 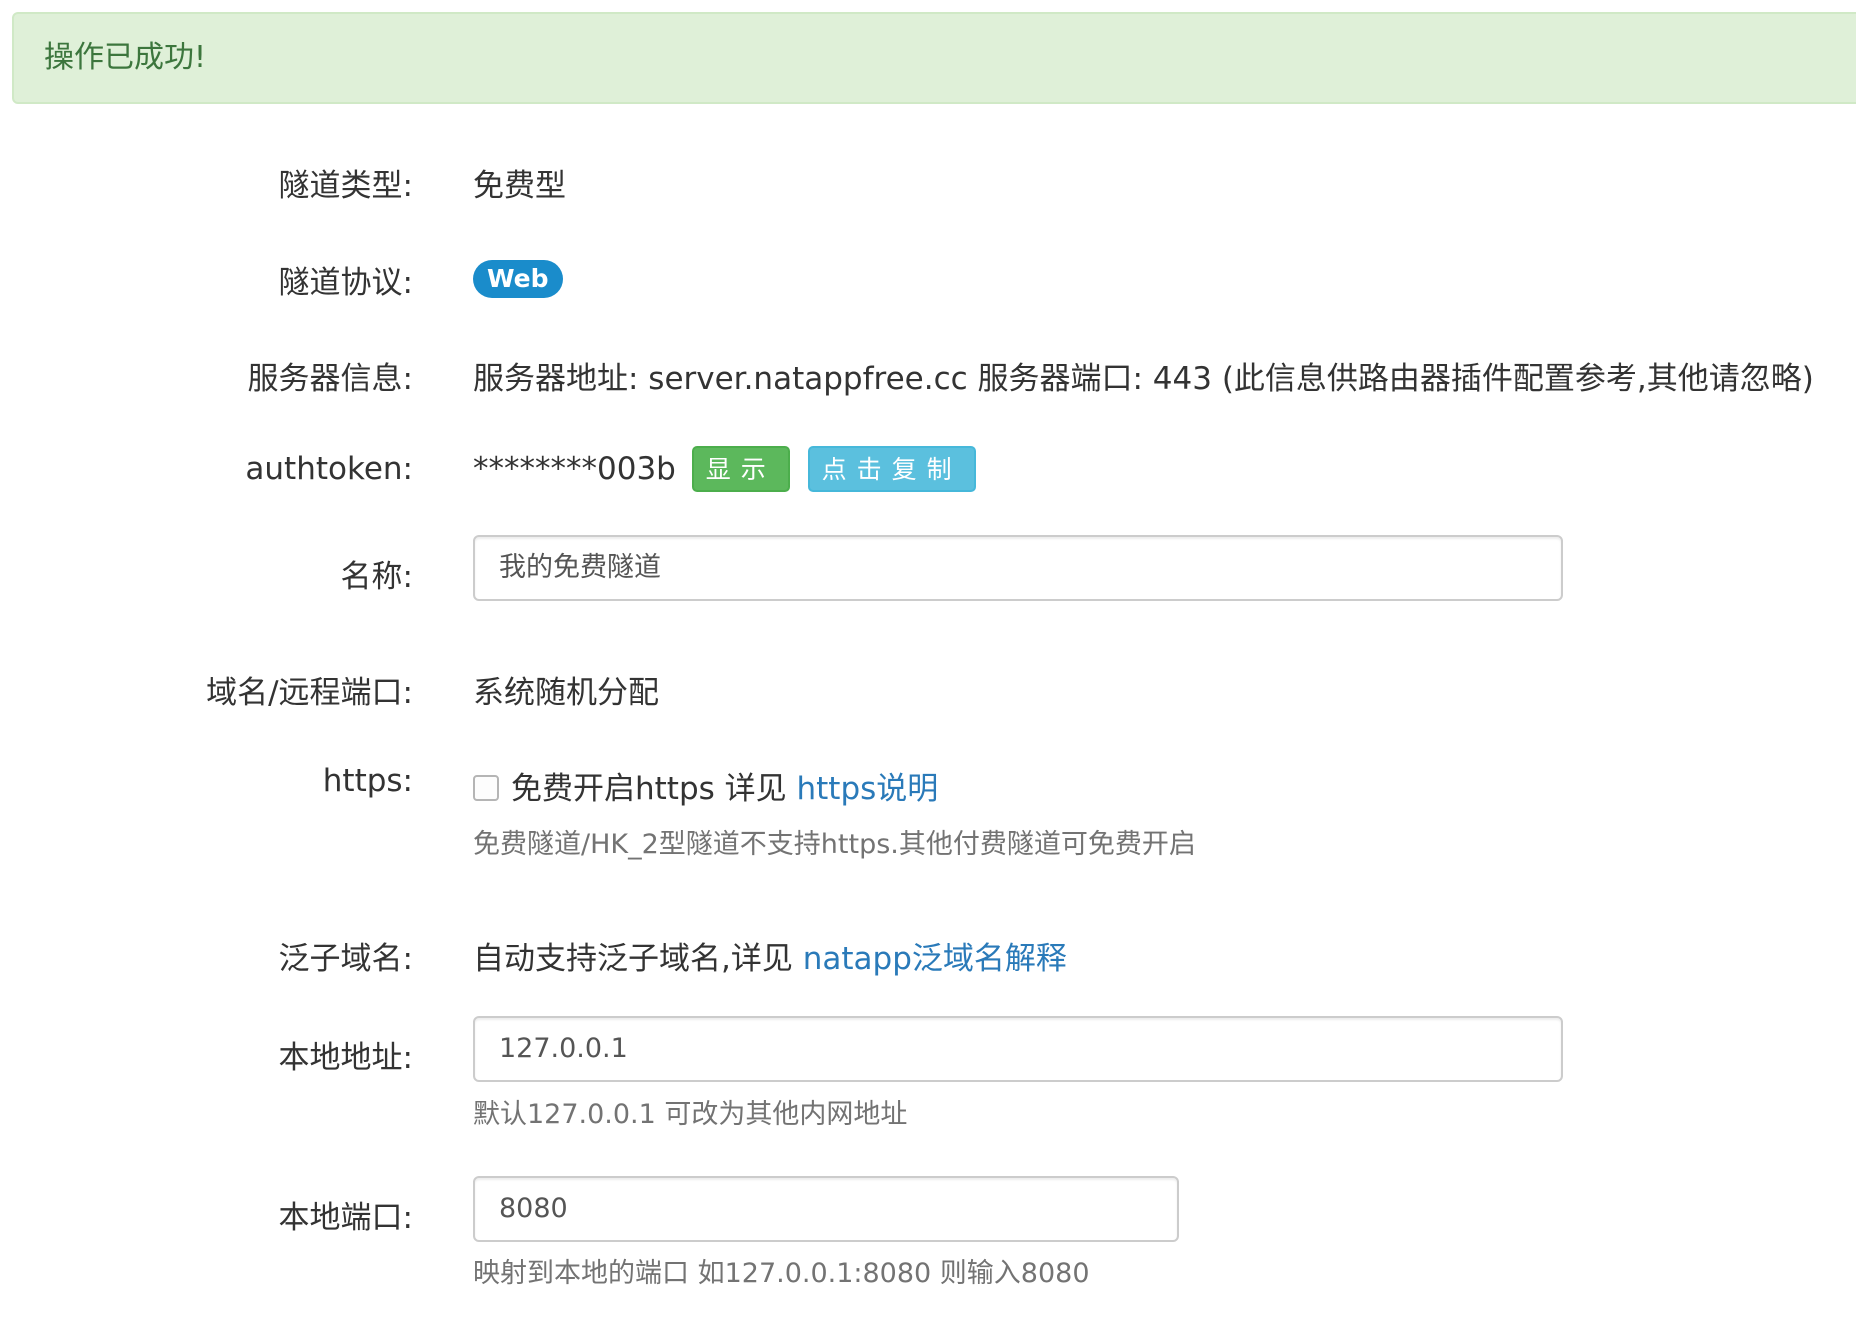 What do you see at coordinates (329, 469) in the screenshot?
I see `authtoken-label: authtoken:` at bounding box center [329, 469].